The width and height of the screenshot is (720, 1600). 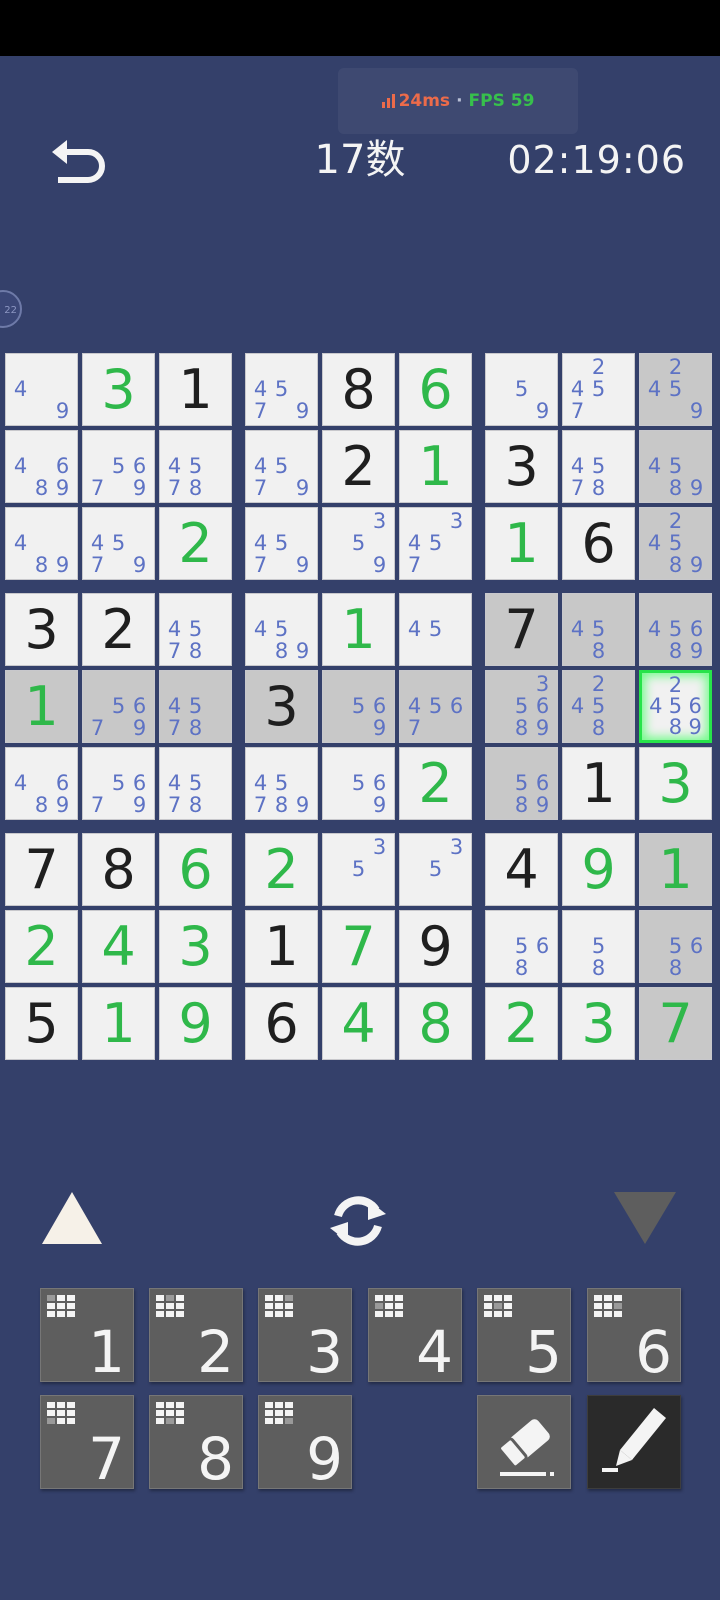 What do you see at coordinates (435, 869) in the screenshot?
I see `board-cell-r7c6: 35` at bounding box center [435, 869].